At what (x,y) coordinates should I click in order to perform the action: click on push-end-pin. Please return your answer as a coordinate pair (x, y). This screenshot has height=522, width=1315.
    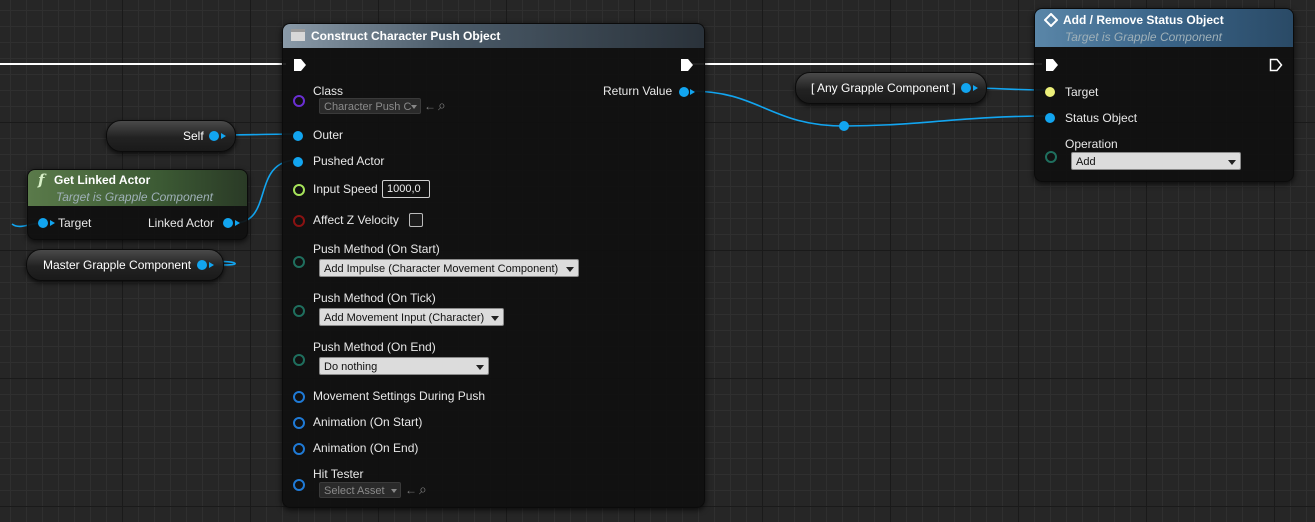
    Looking at the image, I should click on (299, 360).